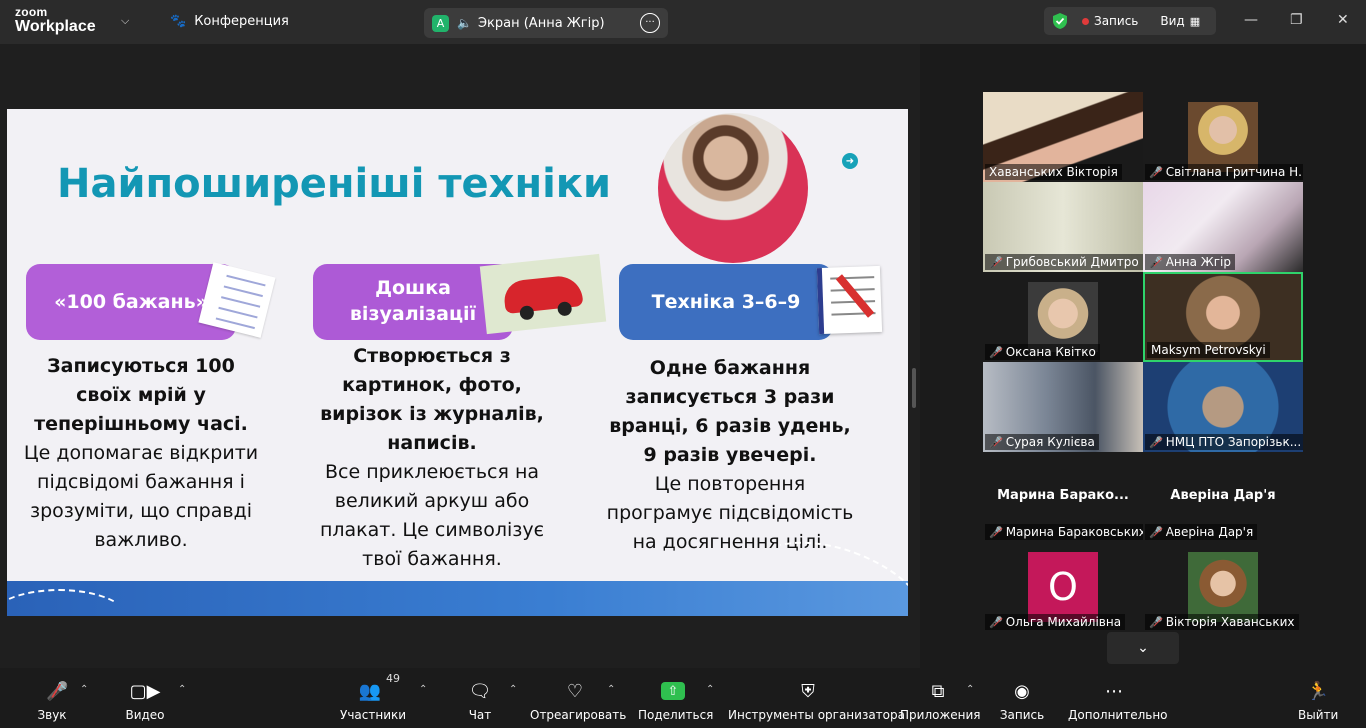 This screenshot has width=1366, height=728. I want to click on participant-name: Оксана Квітко, so click(1050, 352).